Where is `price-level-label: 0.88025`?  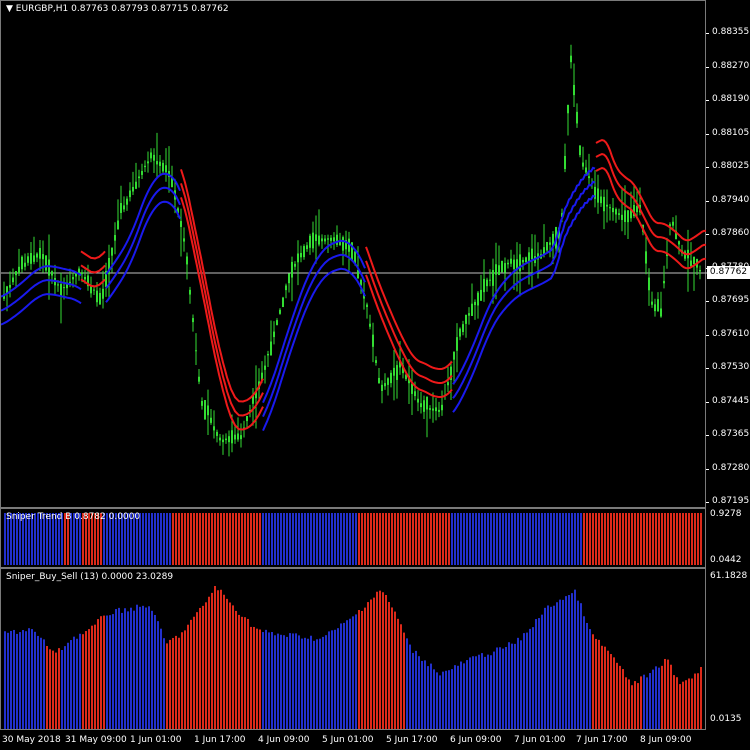 price-level-label: 0.88025 is located at coordinates (731, 166).